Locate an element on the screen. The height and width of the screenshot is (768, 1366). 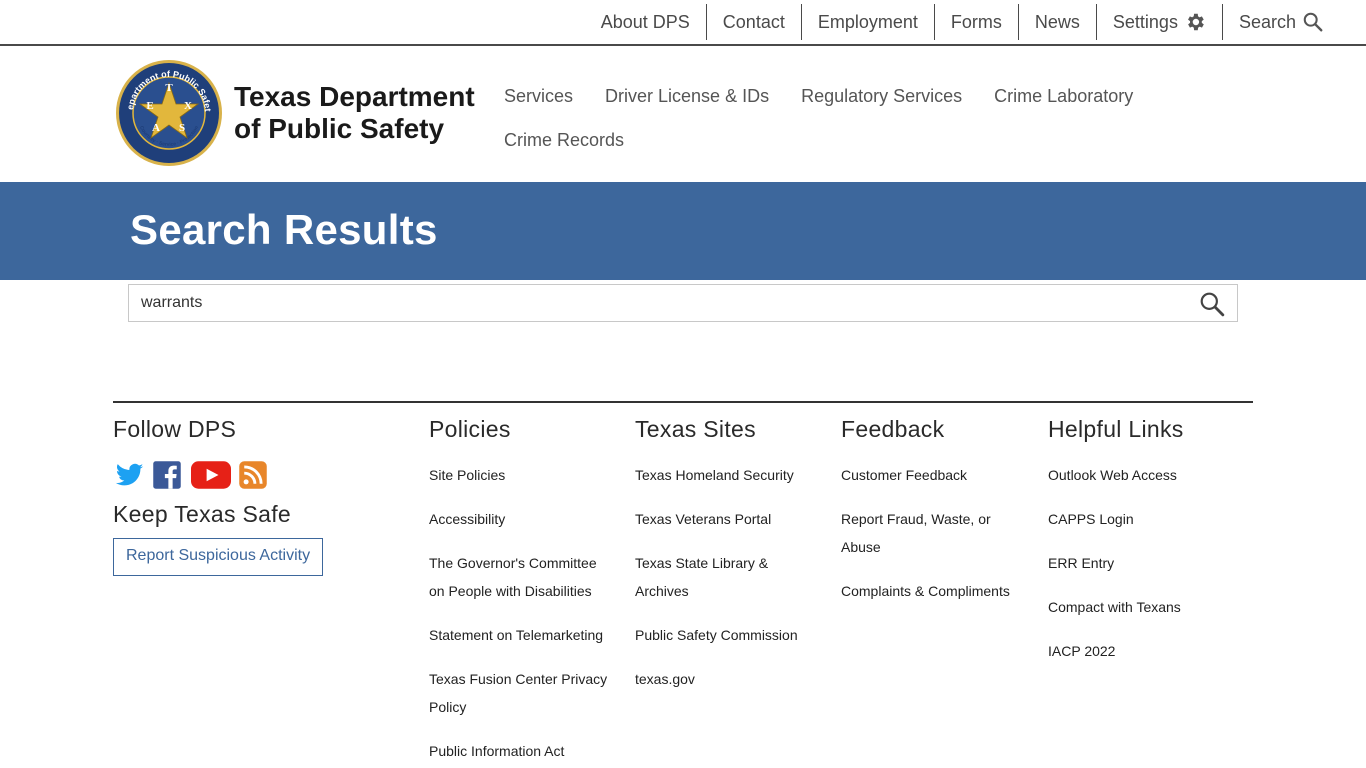
keep-texas-safe-title: Keep Texas Safe is located at coordinates (202, 514).